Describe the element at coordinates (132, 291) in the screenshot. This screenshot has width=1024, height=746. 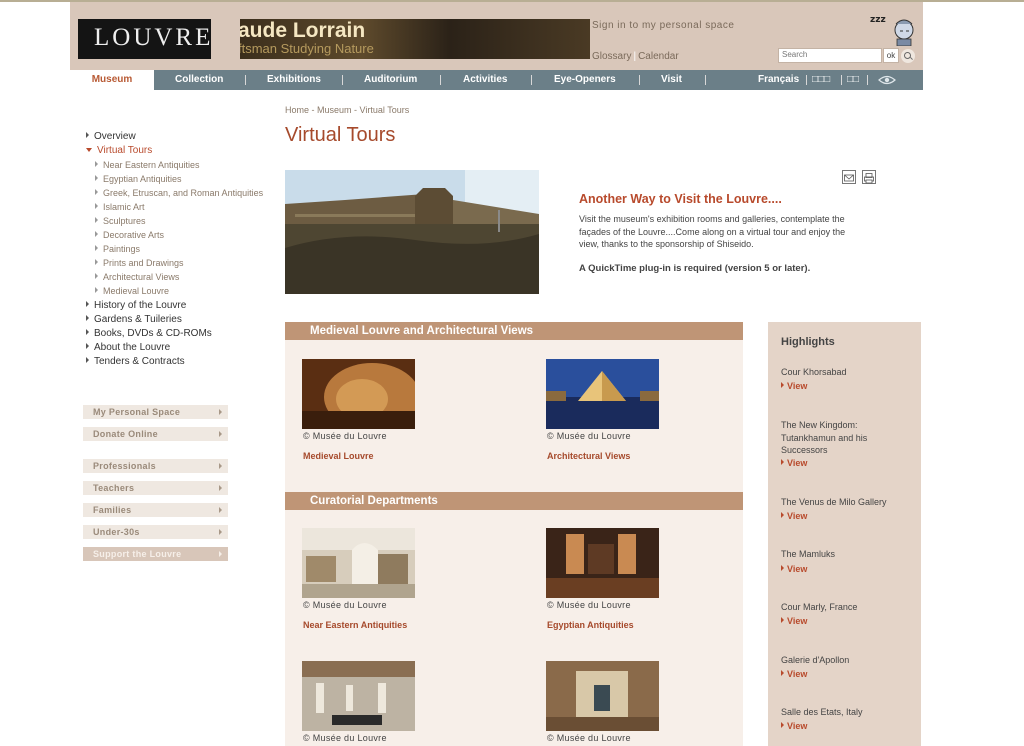
I see `left-nav-sub-medieval: Medieval Louvre` at that location.